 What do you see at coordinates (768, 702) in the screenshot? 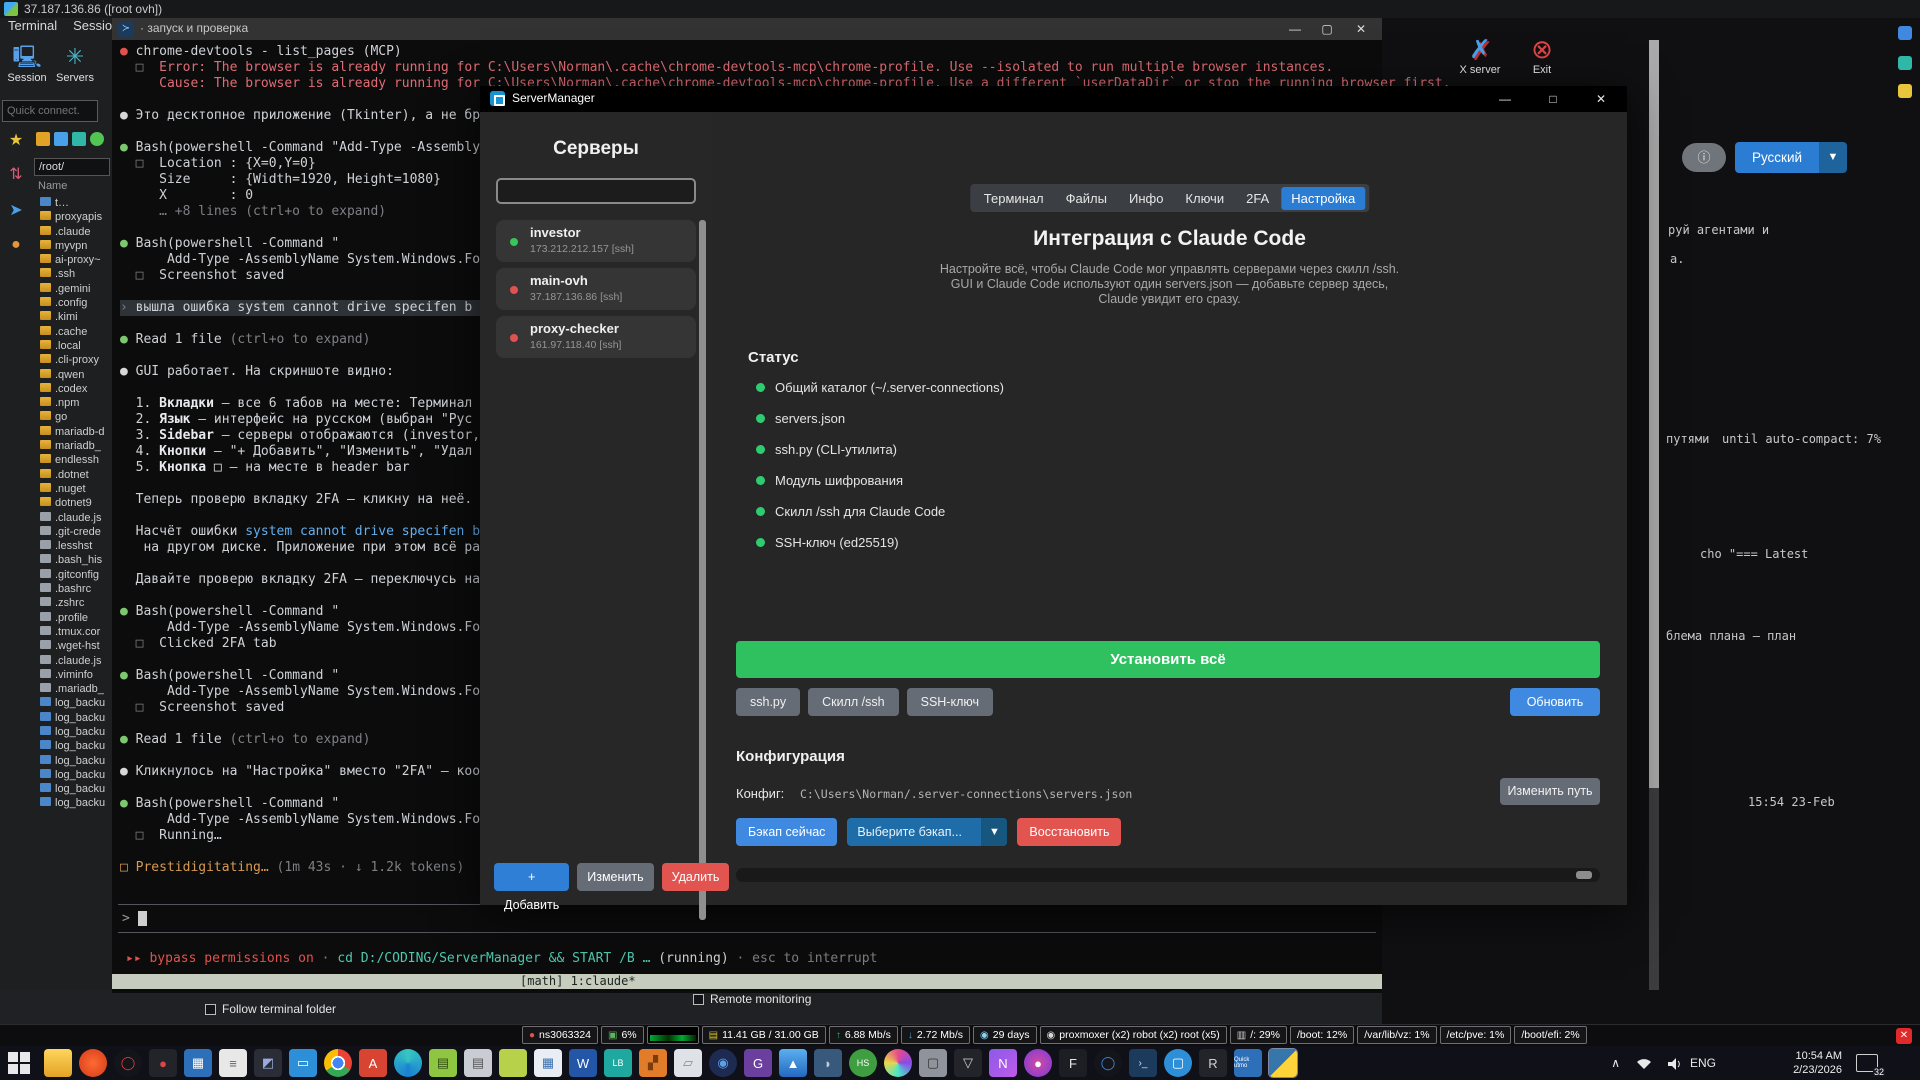
I see `component-button: ssh.py` at bounding box center [768, 702].